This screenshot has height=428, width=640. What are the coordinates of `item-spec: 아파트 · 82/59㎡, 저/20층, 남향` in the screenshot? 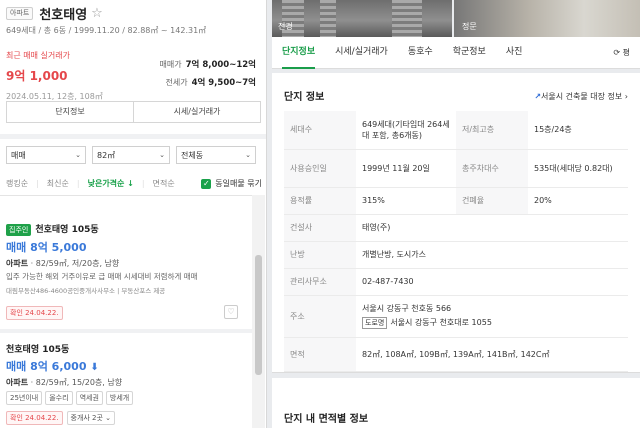 It's located at (126, 263).